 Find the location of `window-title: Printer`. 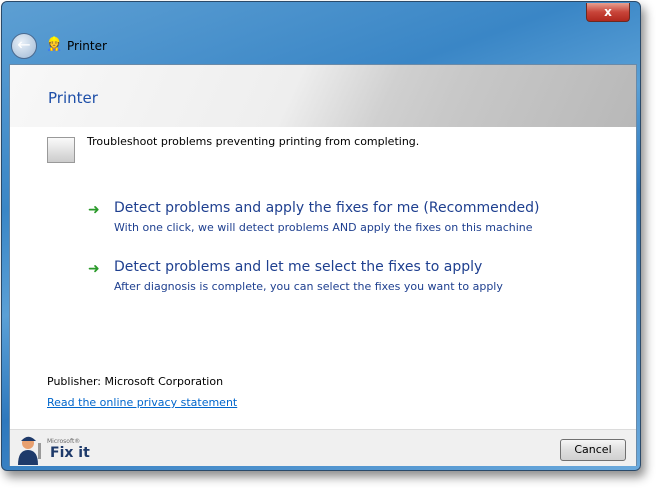

window-title: Printer is located at coordinates (87, 46).